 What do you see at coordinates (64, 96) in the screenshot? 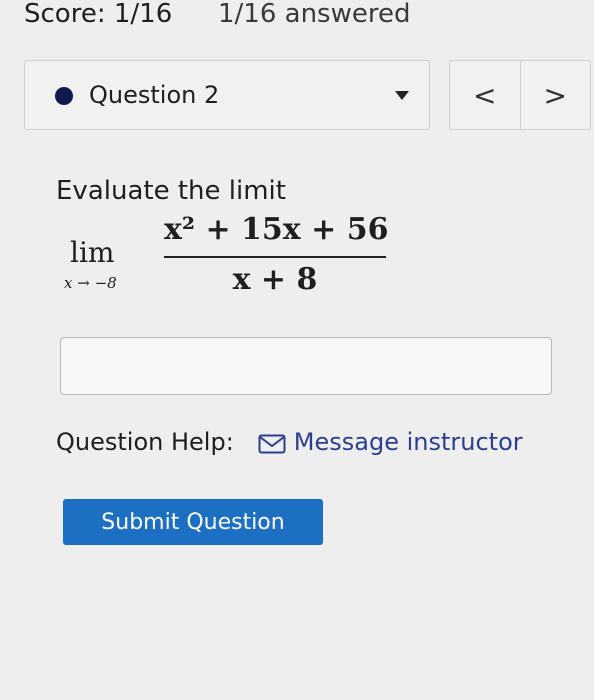
I see `status-dot` at bounding box center [64, 96].